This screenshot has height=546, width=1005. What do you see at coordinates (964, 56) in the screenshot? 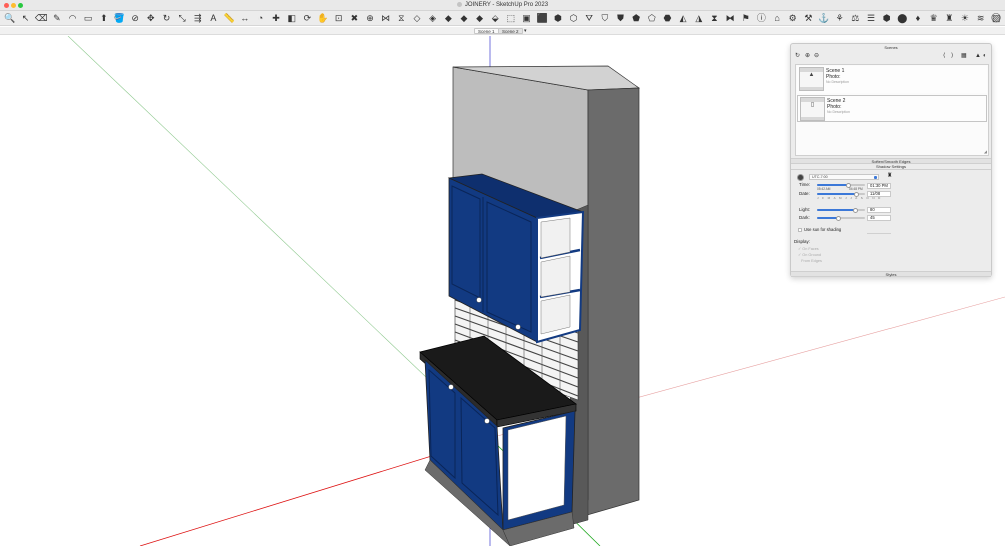
I see `view-options-icon: ▦` at bounding box center [964, 56].